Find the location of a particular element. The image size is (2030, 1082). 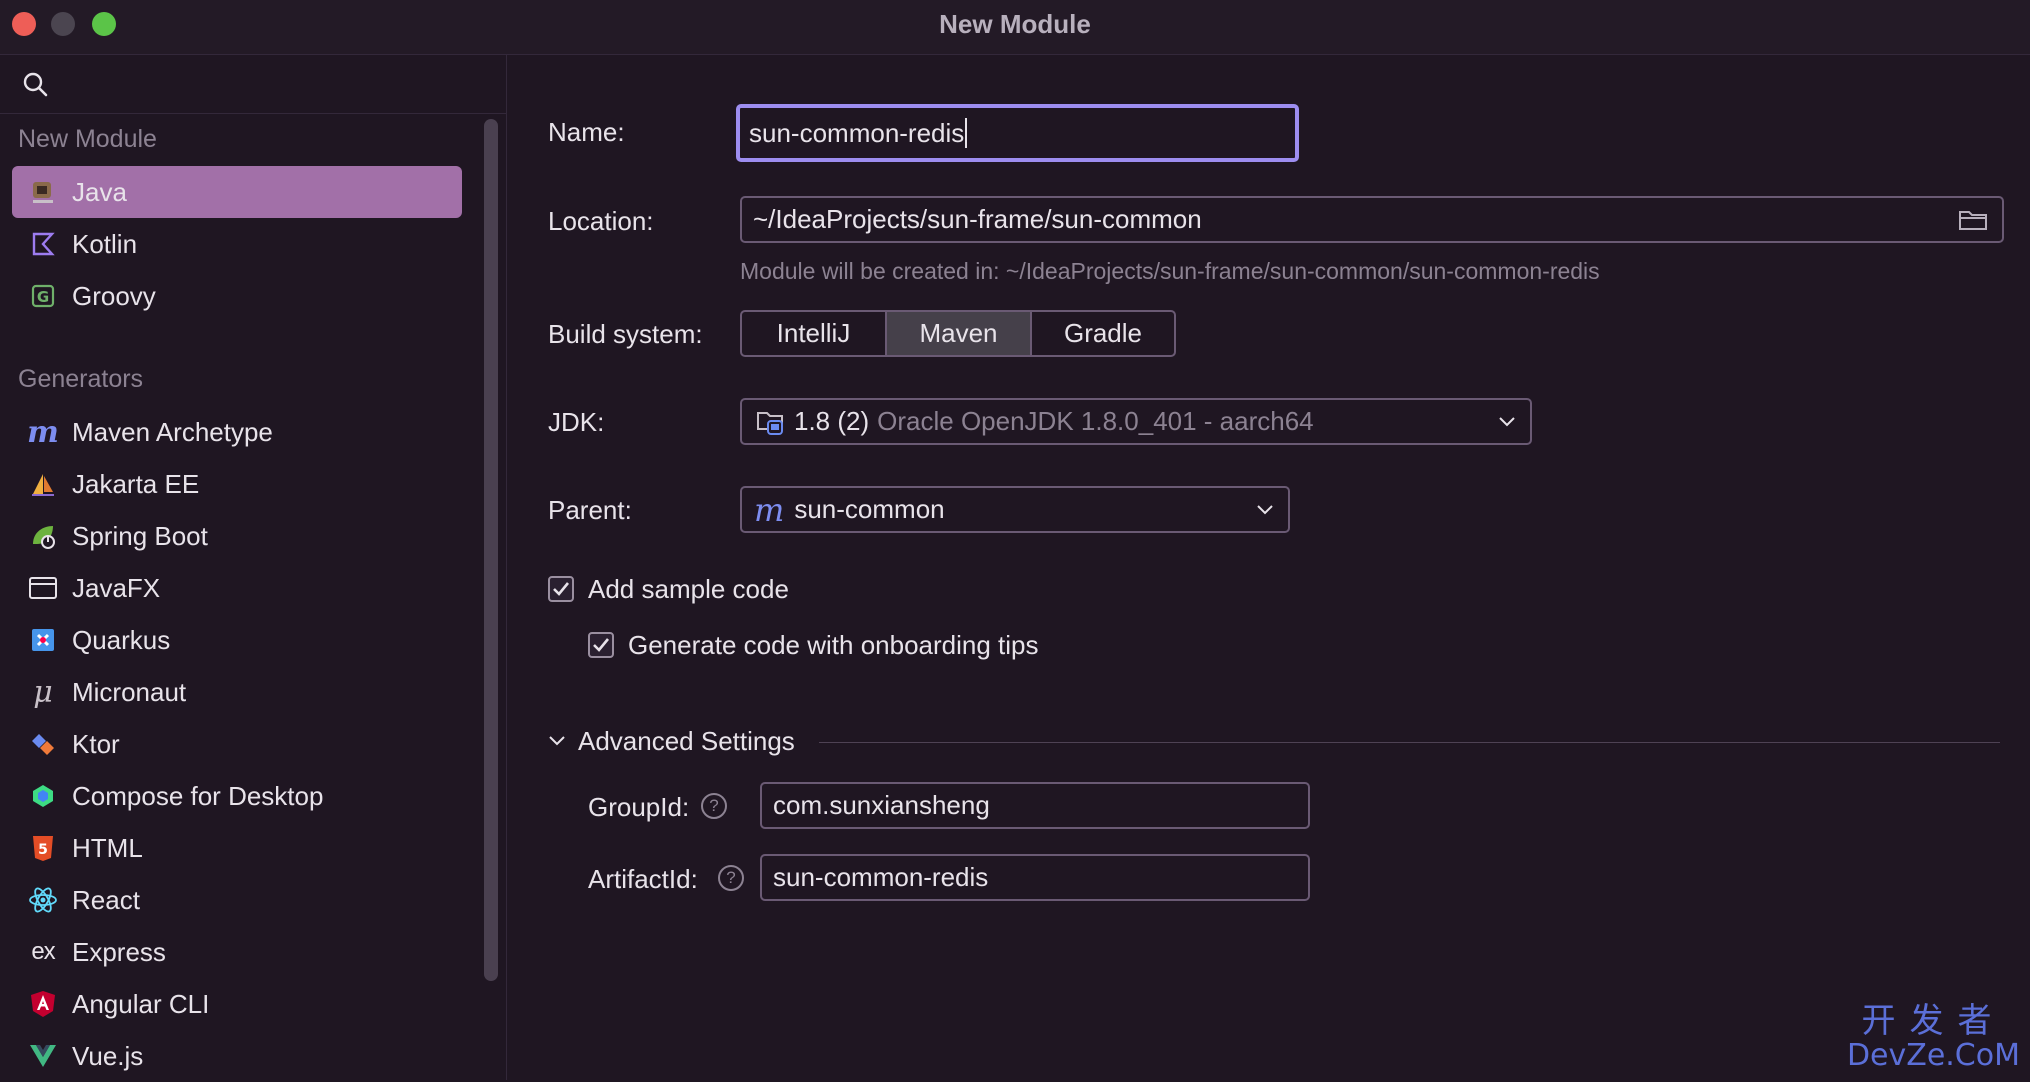

sidebar-item-spring-boot: Spring Boot is located at coordinates (237, 536).